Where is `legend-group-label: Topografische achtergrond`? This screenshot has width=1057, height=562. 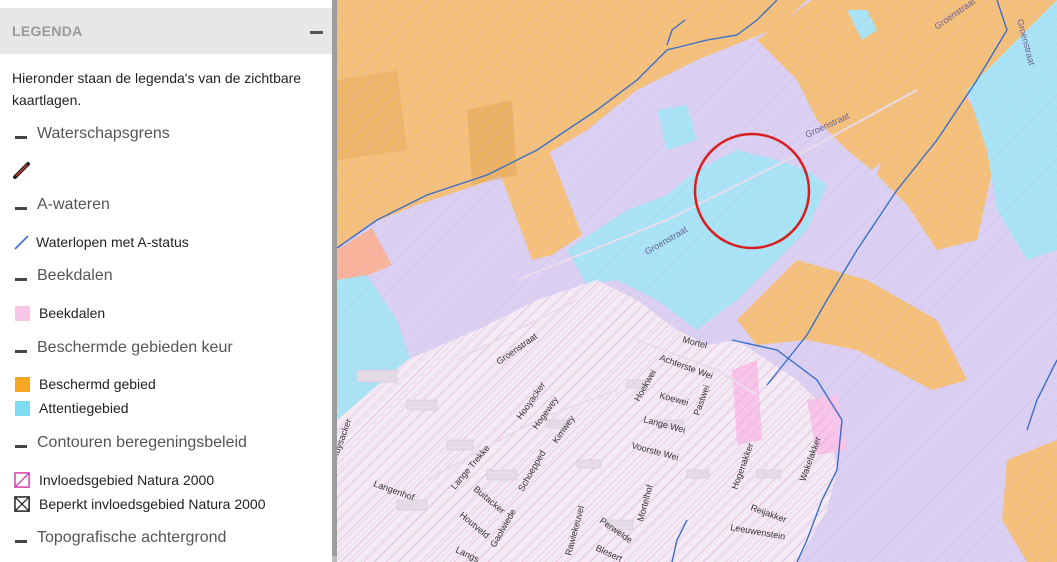 legend-group-label: Topografische achtergrond is located at coordinates (132, 537).